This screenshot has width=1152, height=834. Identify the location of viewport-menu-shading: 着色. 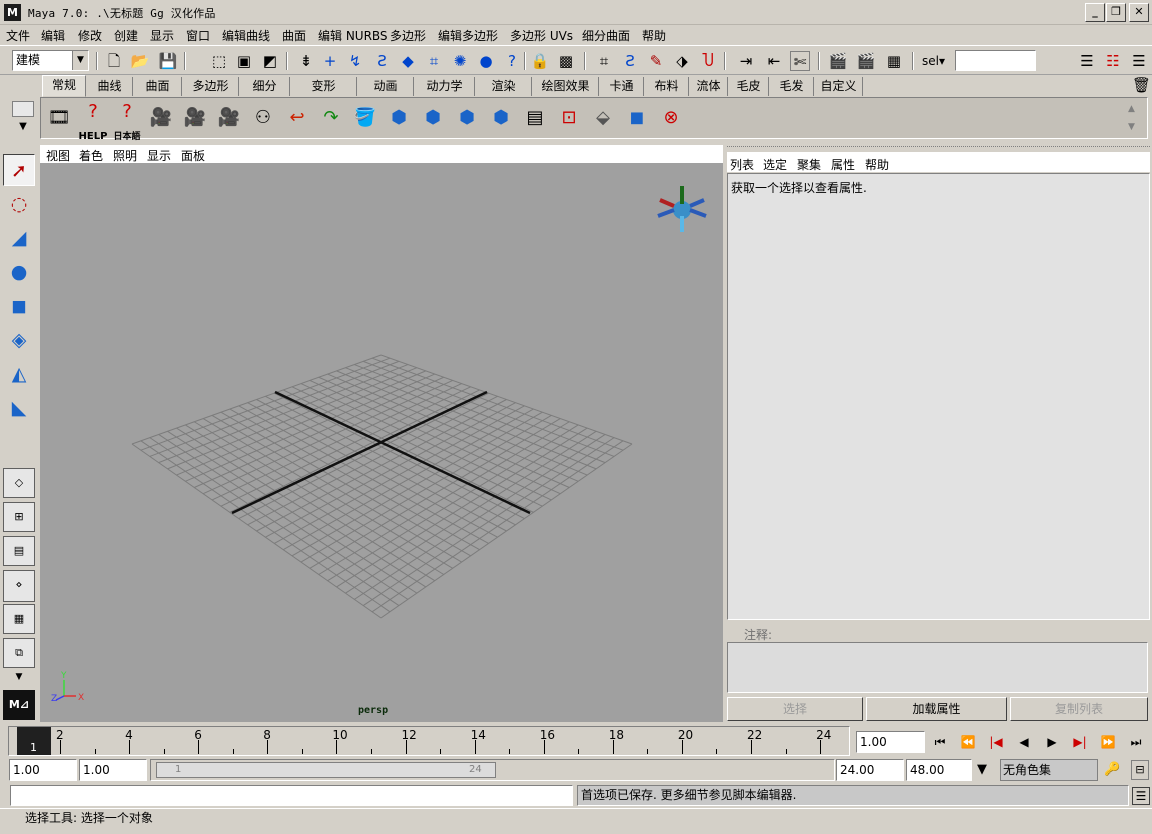
(91, 155).